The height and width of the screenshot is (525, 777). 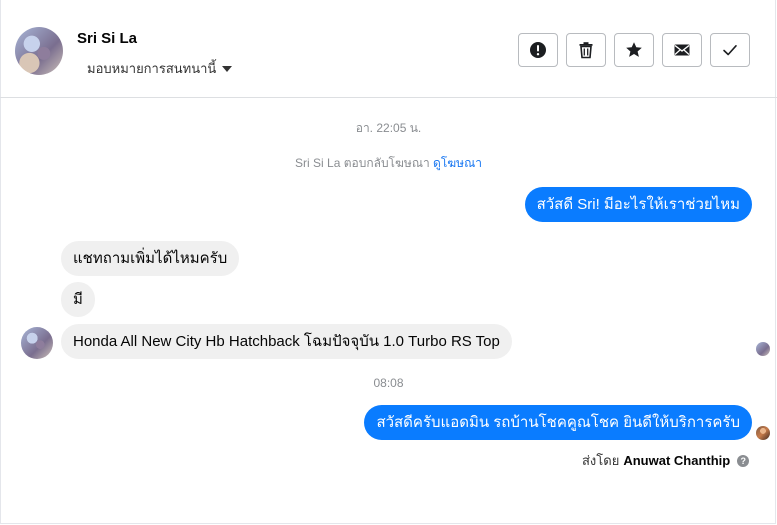 What do you see at coordinates (227, 69) in the screenshot?
I see `caret-down-icon` at bounding box center [227, 69].